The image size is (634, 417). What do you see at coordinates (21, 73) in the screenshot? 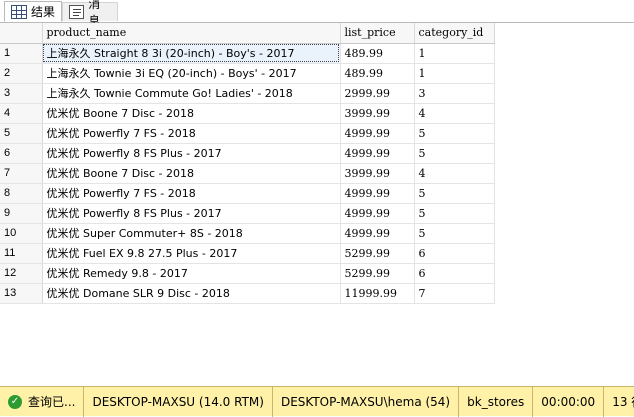
I see `row-number-cell: 2` at bounding box center [21, 73].